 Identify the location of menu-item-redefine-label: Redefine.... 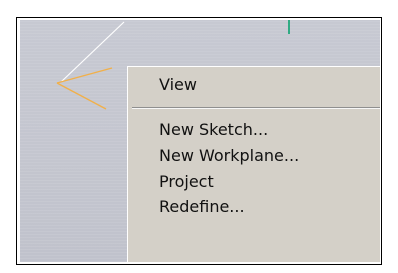
(202, 206).